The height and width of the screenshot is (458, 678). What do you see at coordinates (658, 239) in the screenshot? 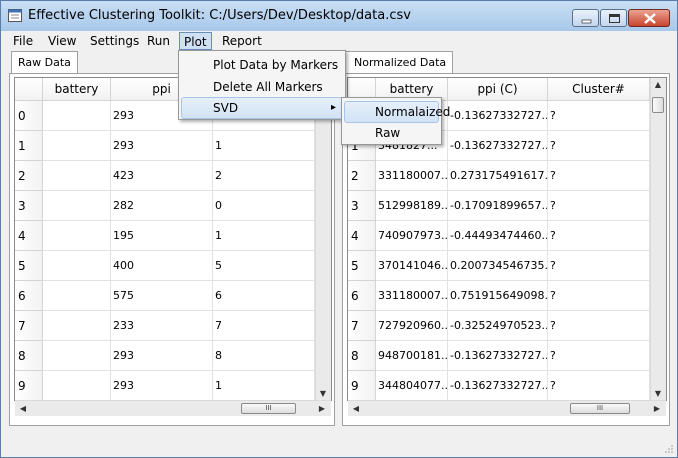
I see `vertical-scrollbar: ▲ ▼` at bounding box center [658, 239].